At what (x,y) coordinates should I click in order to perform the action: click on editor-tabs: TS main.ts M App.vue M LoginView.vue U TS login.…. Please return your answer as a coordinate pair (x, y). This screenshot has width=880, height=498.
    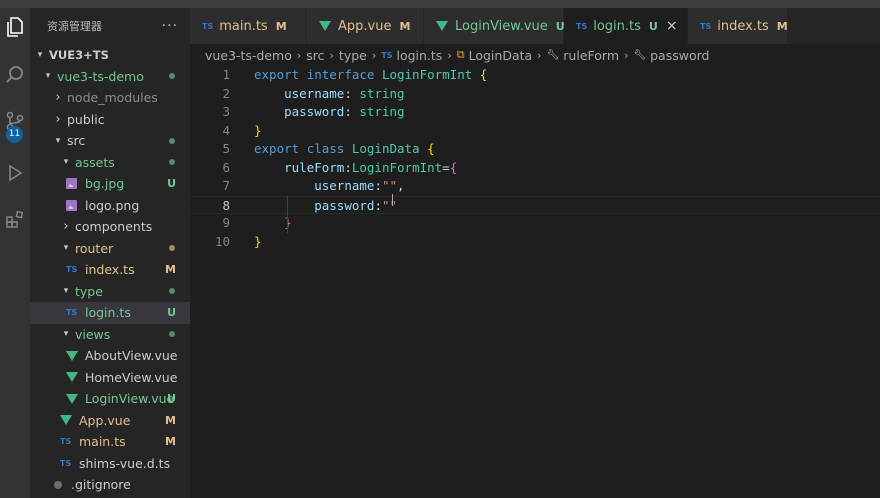
    Looking at the image, I should click on (535, 26).